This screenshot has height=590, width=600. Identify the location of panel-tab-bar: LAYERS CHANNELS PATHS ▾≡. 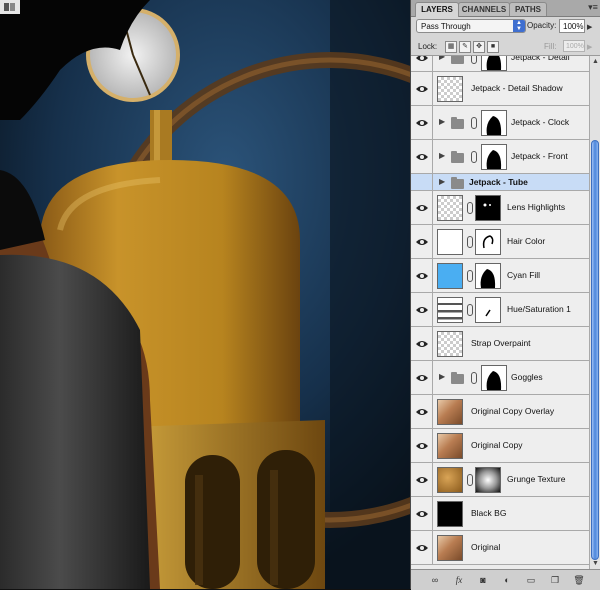
(505, 8).